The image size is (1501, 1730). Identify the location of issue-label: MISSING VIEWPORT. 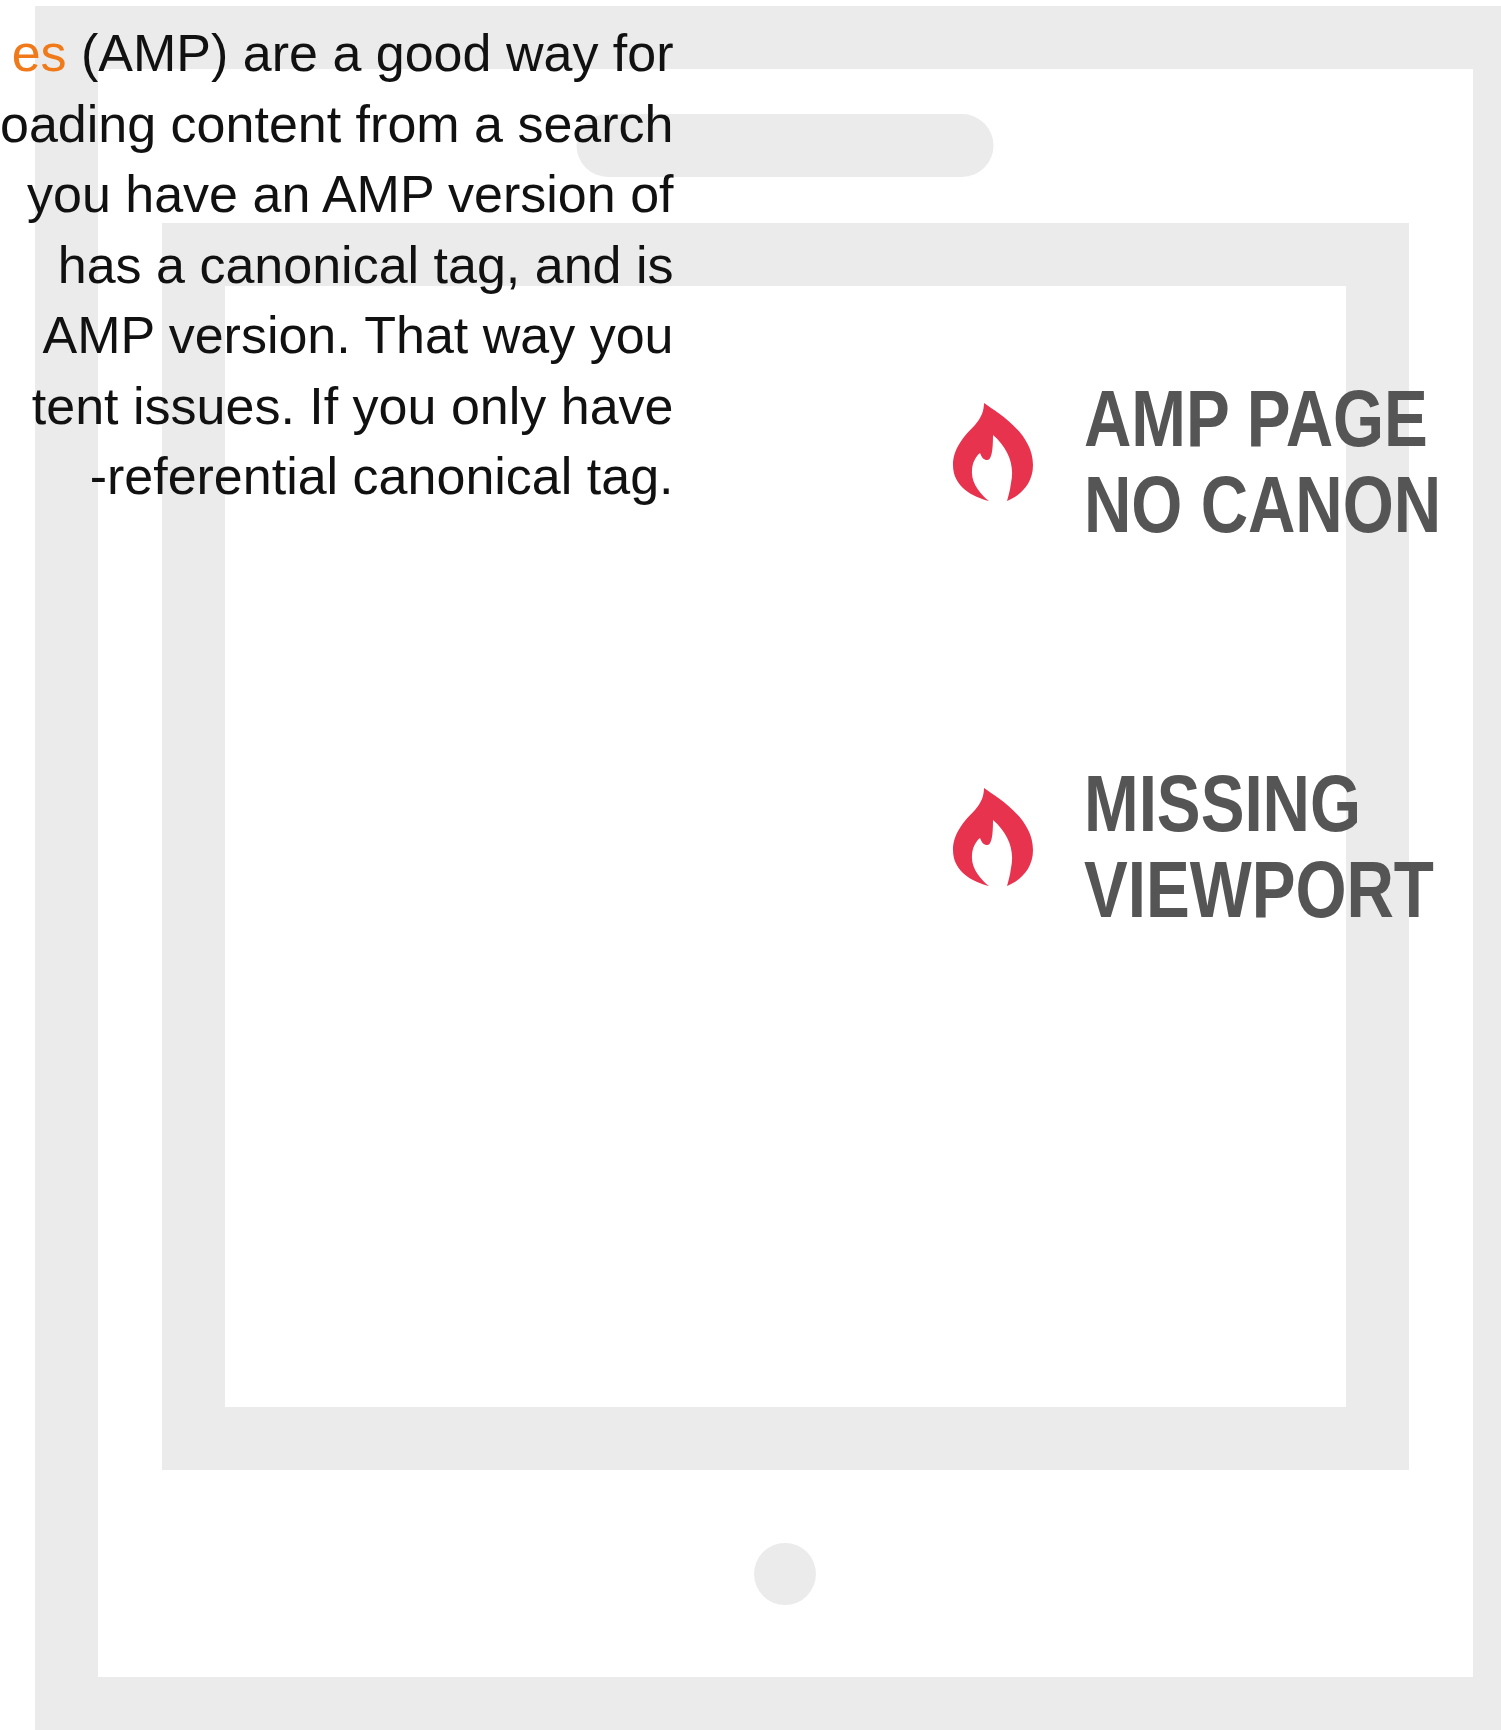
(1258, 847).